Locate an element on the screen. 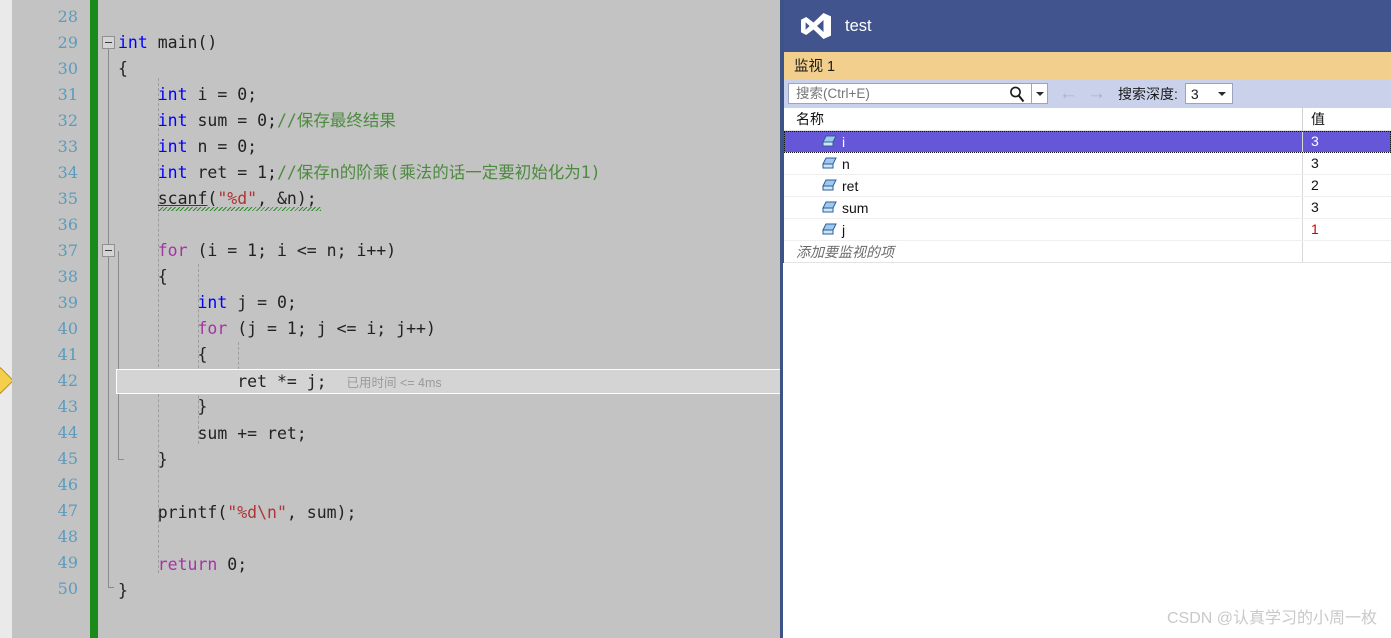 The height and width of the screenshot is (638, 1391). line-number-42: 42 is located at coordinates (67, 380).